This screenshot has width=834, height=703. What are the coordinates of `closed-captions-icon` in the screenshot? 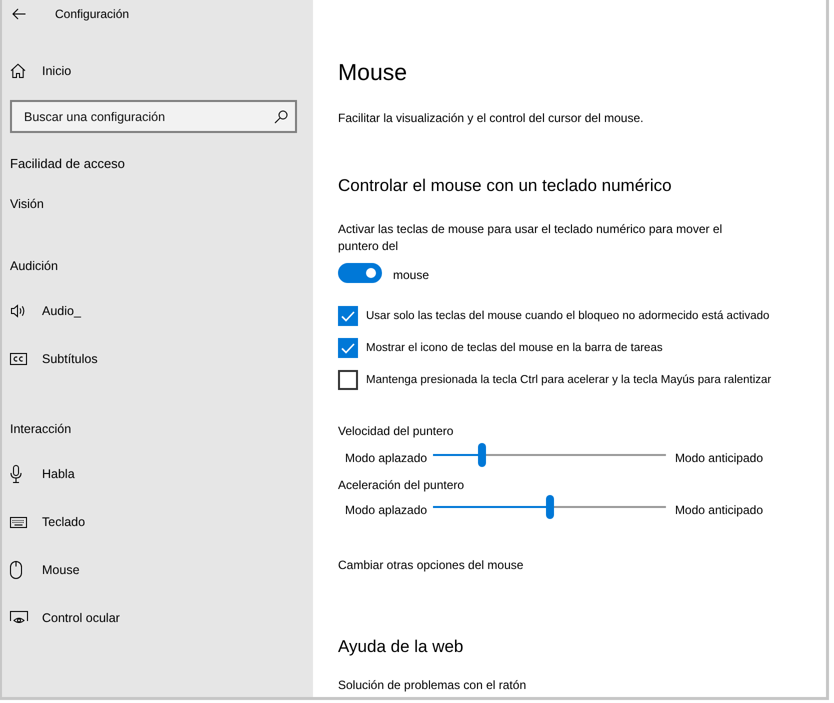 It's located at (18, 359).